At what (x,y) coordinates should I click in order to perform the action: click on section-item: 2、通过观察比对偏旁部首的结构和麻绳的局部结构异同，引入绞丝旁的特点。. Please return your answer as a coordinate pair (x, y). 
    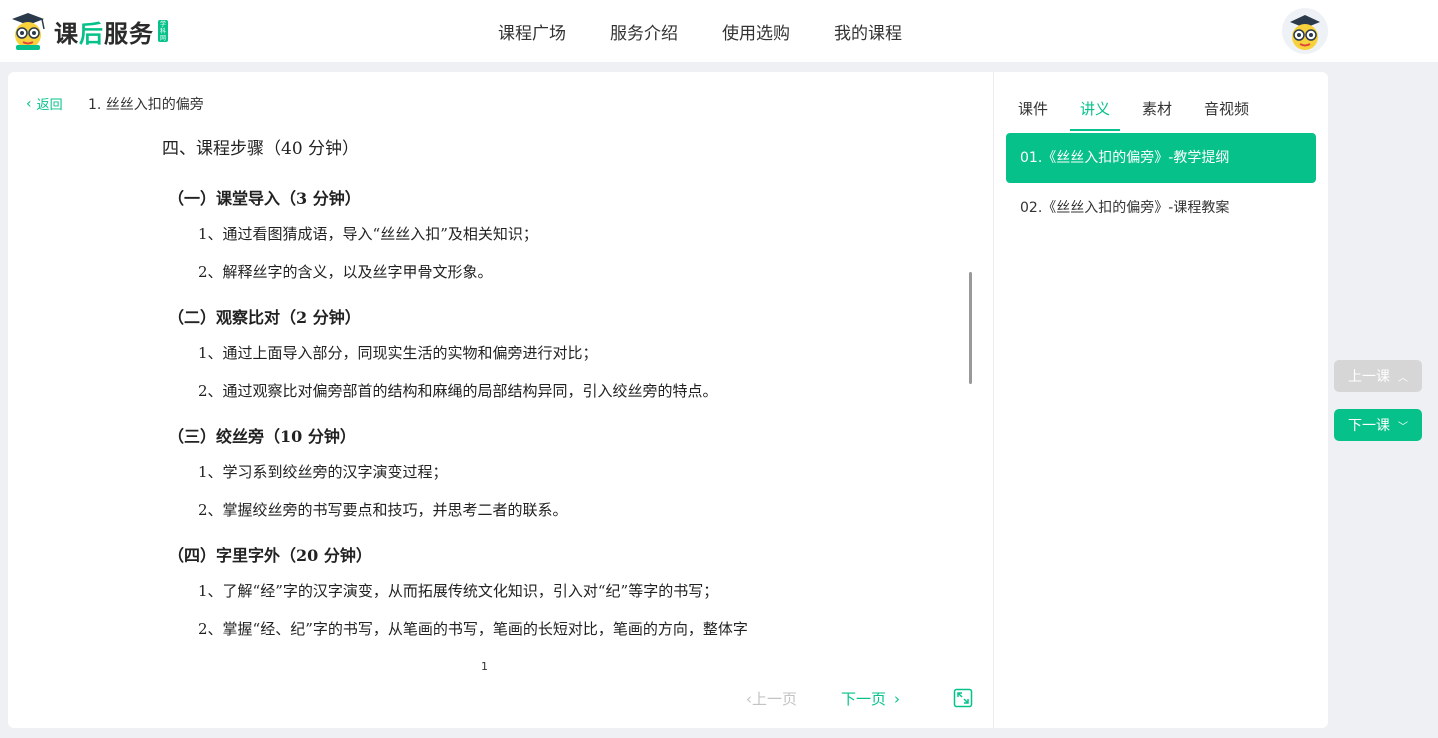
    Looking at the image, I should click on (458, 391).